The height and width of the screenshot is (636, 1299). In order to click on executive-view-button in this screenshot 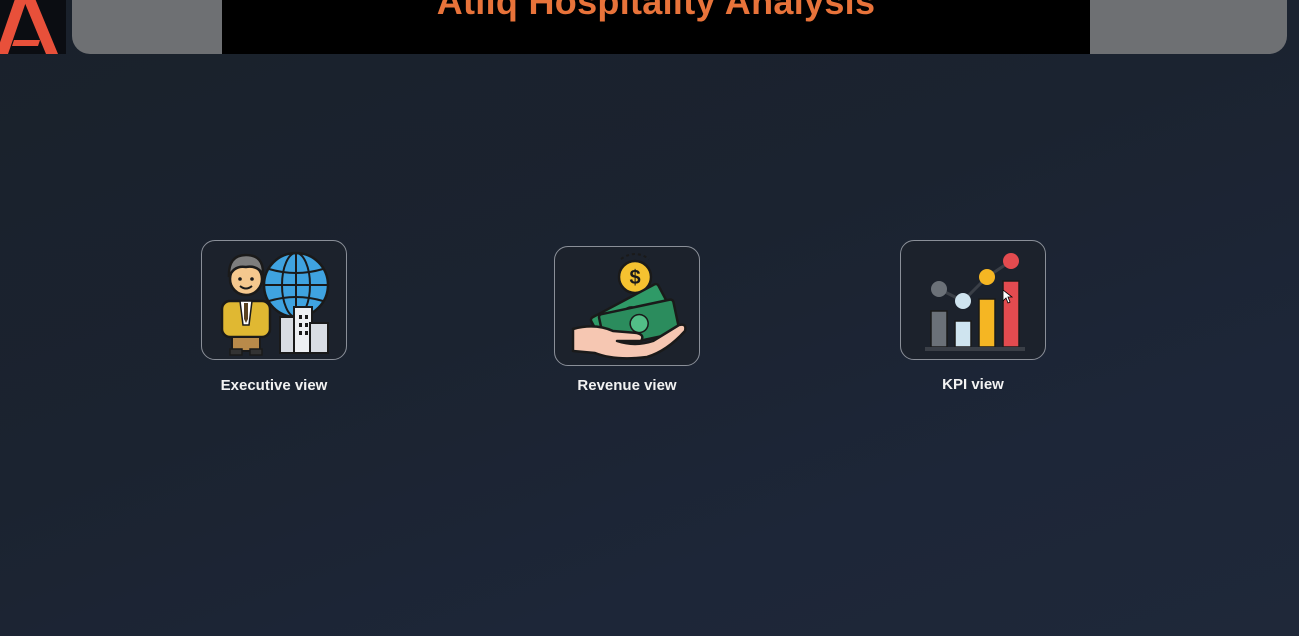, I will do `click(274, 300)`.